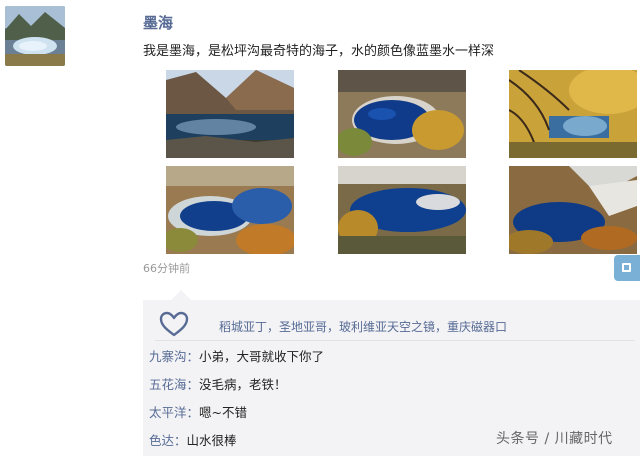 This screenshot has height=456, width=640. I want to click on comment-item: 五花海：没毛病，老铁！, so click(218, 383).